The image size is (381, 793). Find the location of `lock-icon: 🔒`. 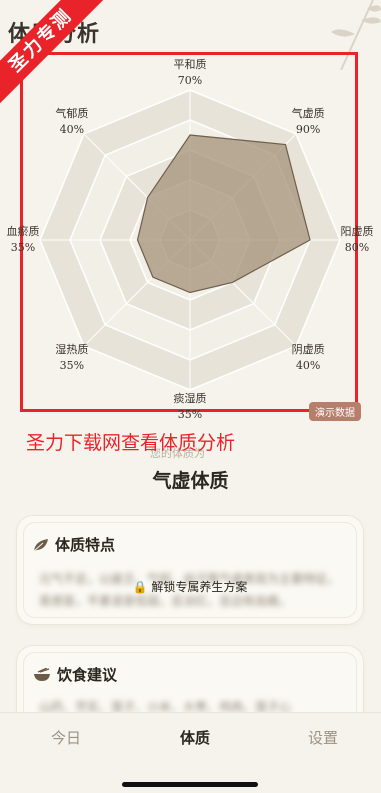

lock-icon: 🔒 is located at coordinates (140, 587).